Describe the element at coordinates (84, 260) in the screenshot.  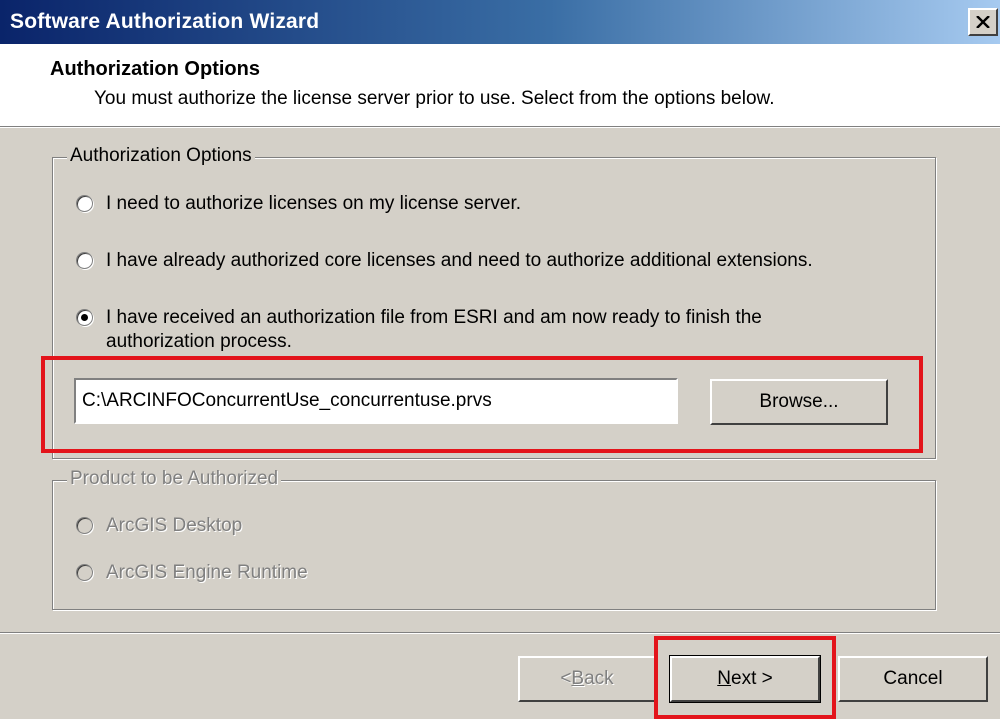
I see `radio-authorize-extensions` at that location.